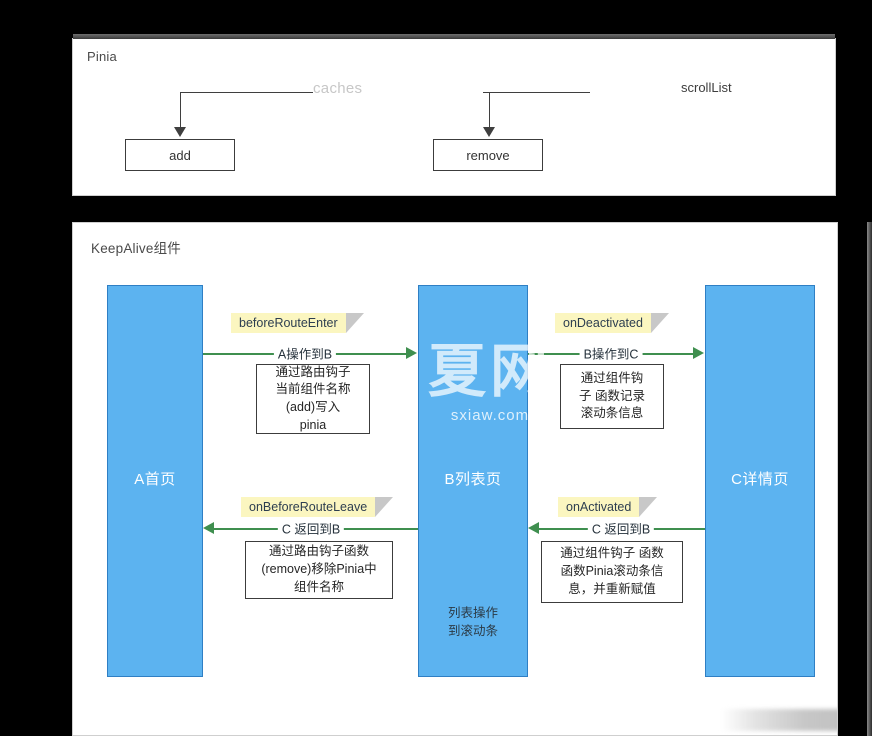 The width and height of the screenshot is (872, 736). Describe the element at coordinates (102, 56) in the screenshot. I see `pinia-panel-title: Pinia` at that location.